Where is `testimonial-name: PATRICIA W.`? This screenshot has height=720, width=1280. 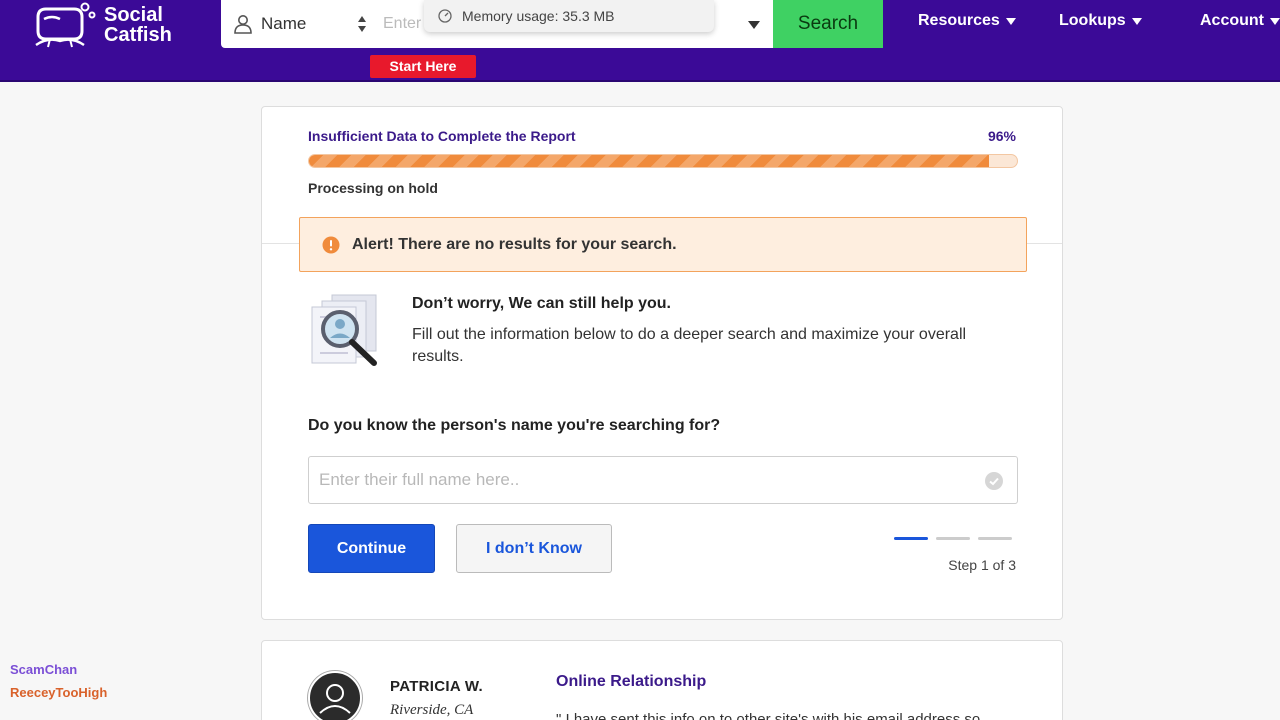 testimonial-name: PATRICIA W. is located at coordinates (437, 686).